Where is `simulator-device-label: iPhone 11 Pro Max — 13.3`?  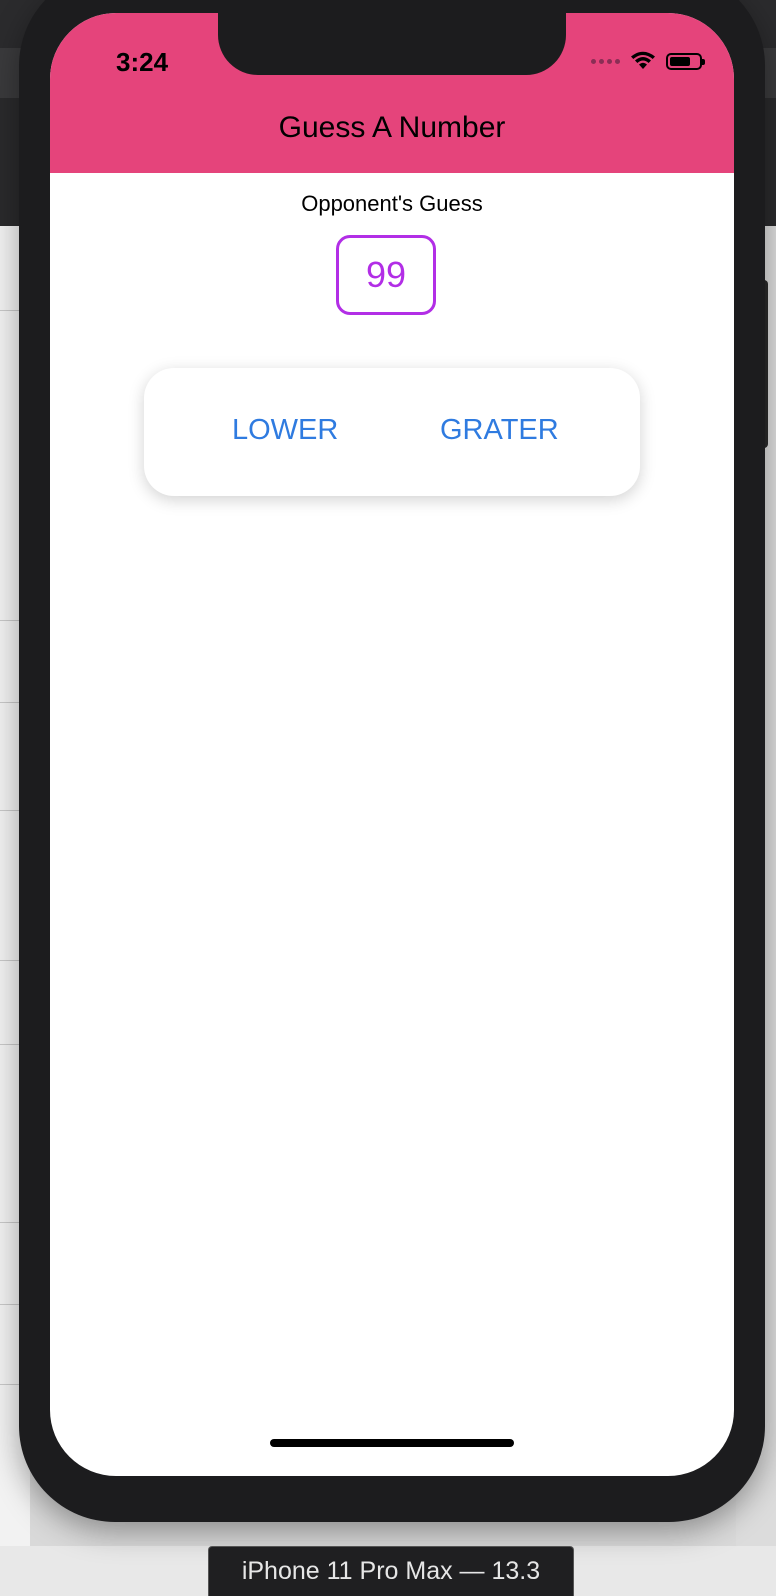
simulator-device-label: iPhone 11 Pro Max — 13.3 is located at coordinates (391, 1571).